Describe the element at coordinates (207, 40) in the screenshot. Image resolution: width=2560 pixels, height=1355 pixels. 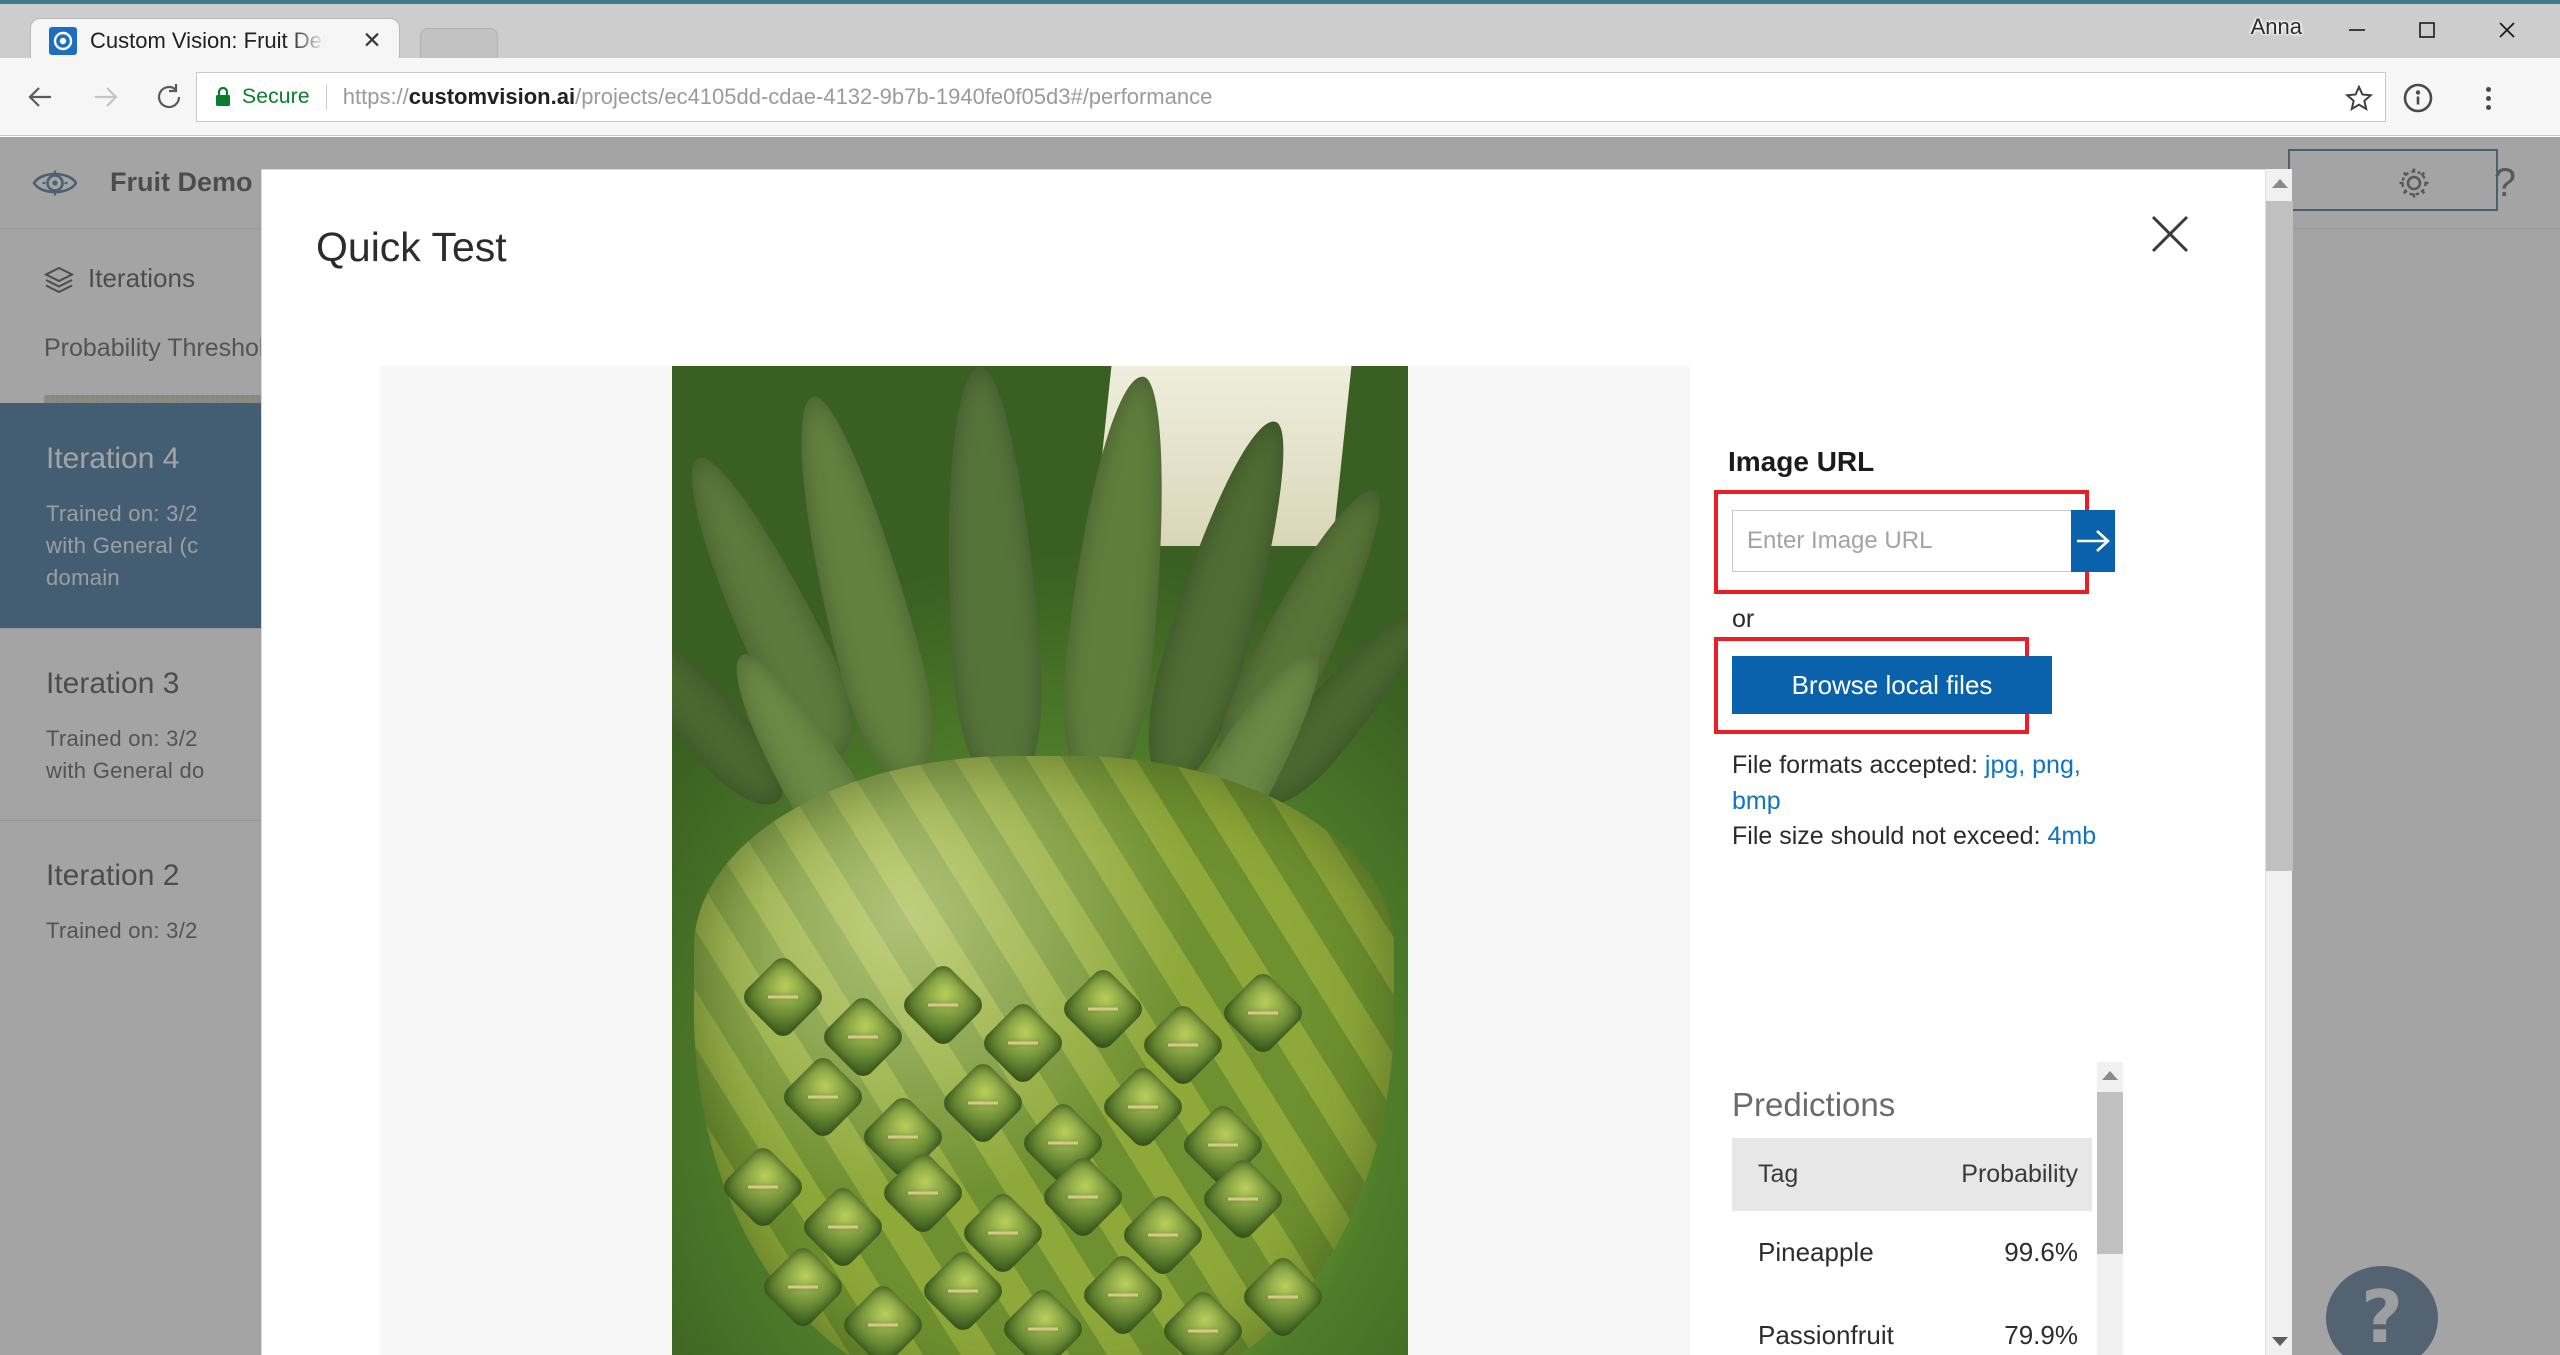
I see `browser-tab-title: Custom Vision: Fruit Dem` at that location.